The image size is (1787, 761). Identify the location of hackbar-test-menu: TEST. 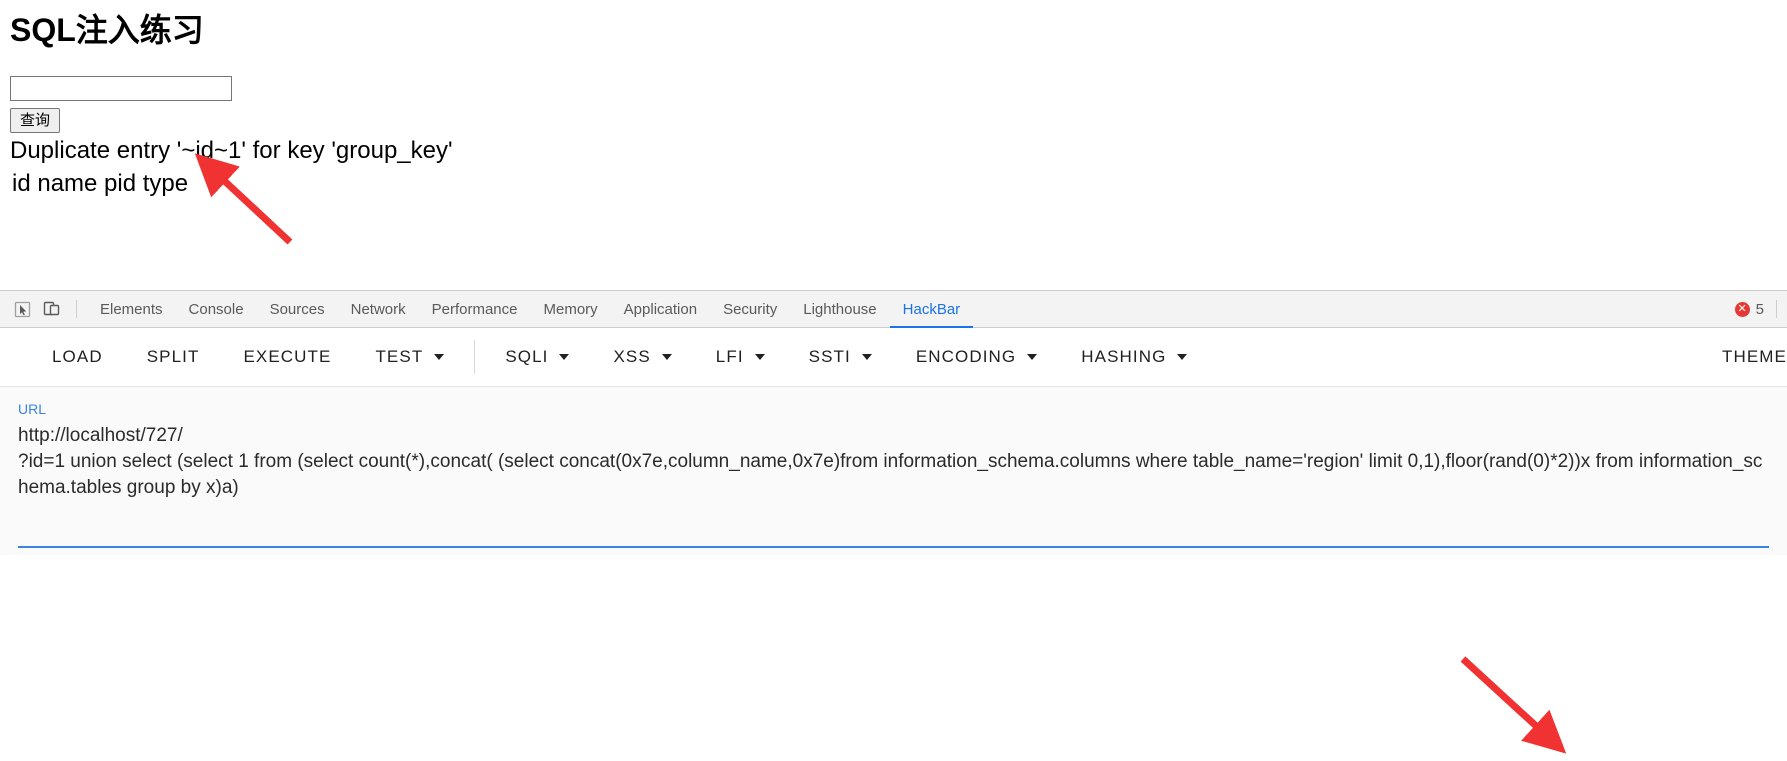
(409, 357).